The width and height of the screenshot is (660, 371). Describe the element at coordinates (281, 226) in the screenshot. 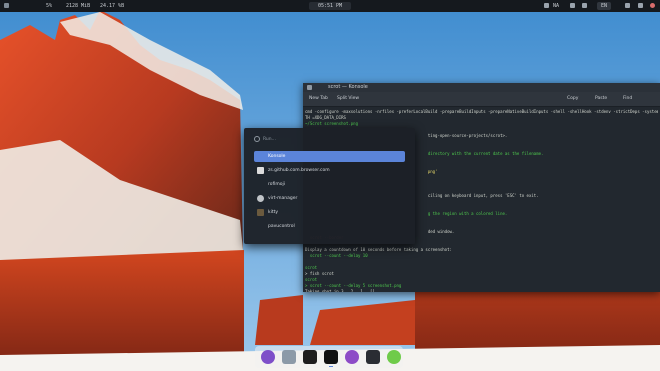

I see `launcher-item-label: pavucontrol` at that location.